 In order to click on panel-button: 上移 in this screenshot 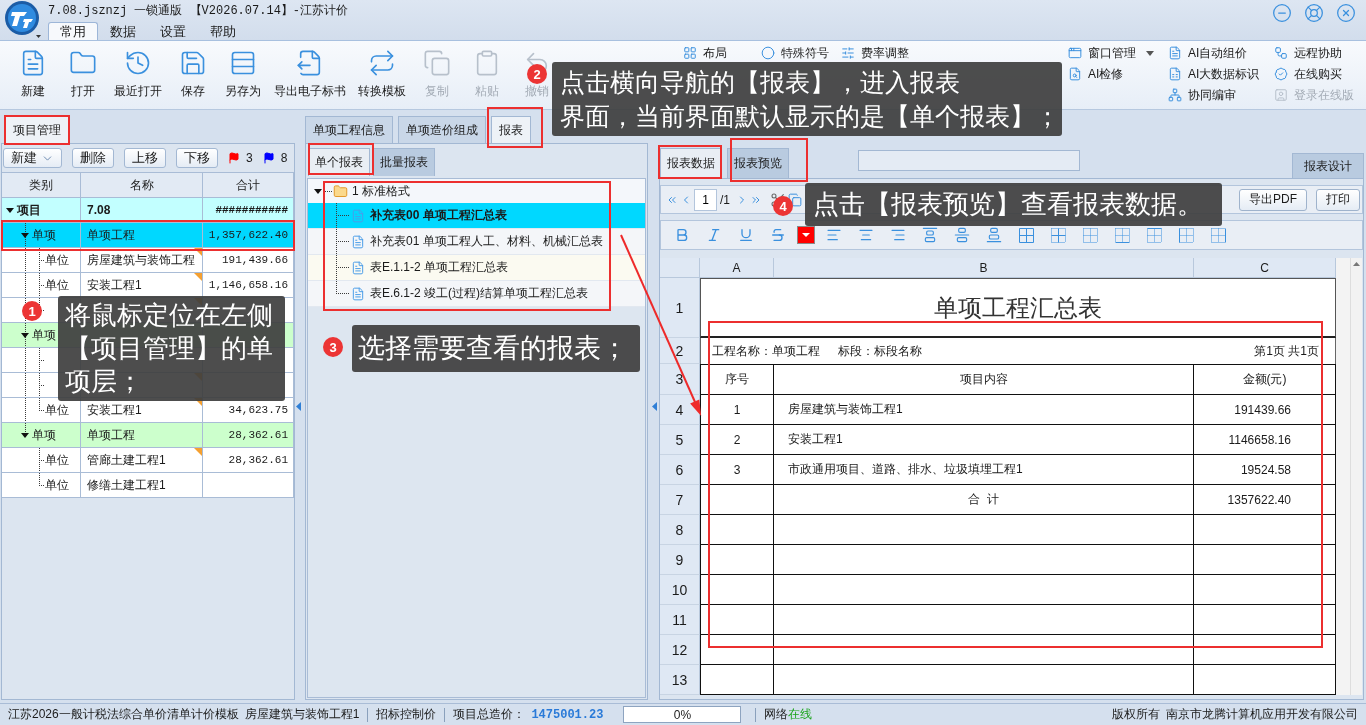, I will do `click(145, 158)`.